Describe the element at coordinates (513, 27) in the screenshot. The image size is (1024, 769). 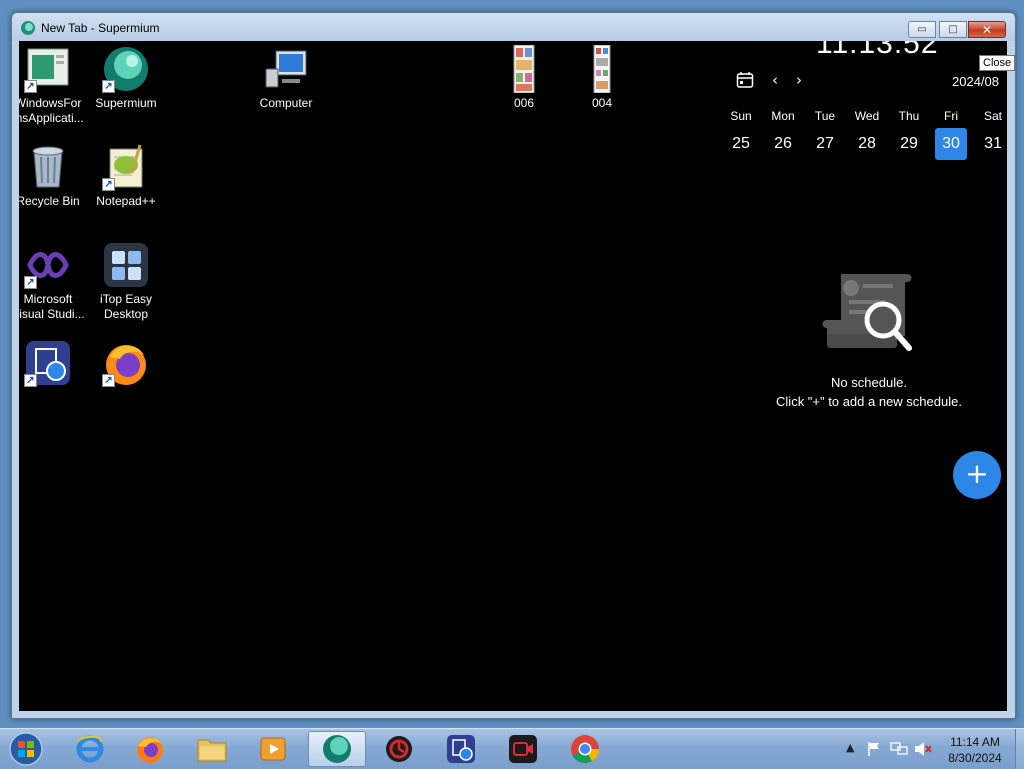
I see `title-bar: New Tab - Supermium ▭ □ ✕` at that location.